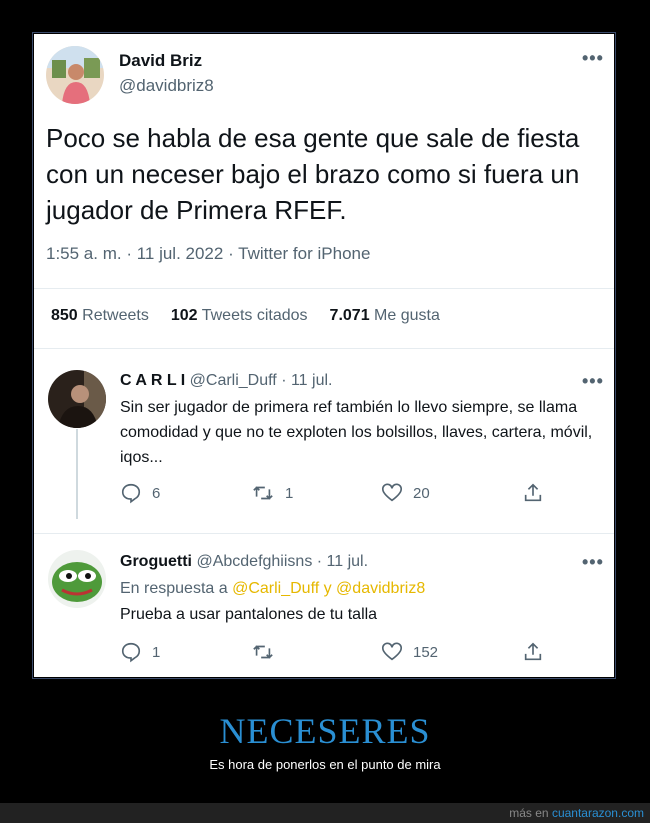 Image resolution: width=650 pixels, height=823 pixels. What do you see at coordinates (233, 380) in the screenshot?
I see `reply-author-handle: @Carli_Duff` at bounding box center [233, 380].